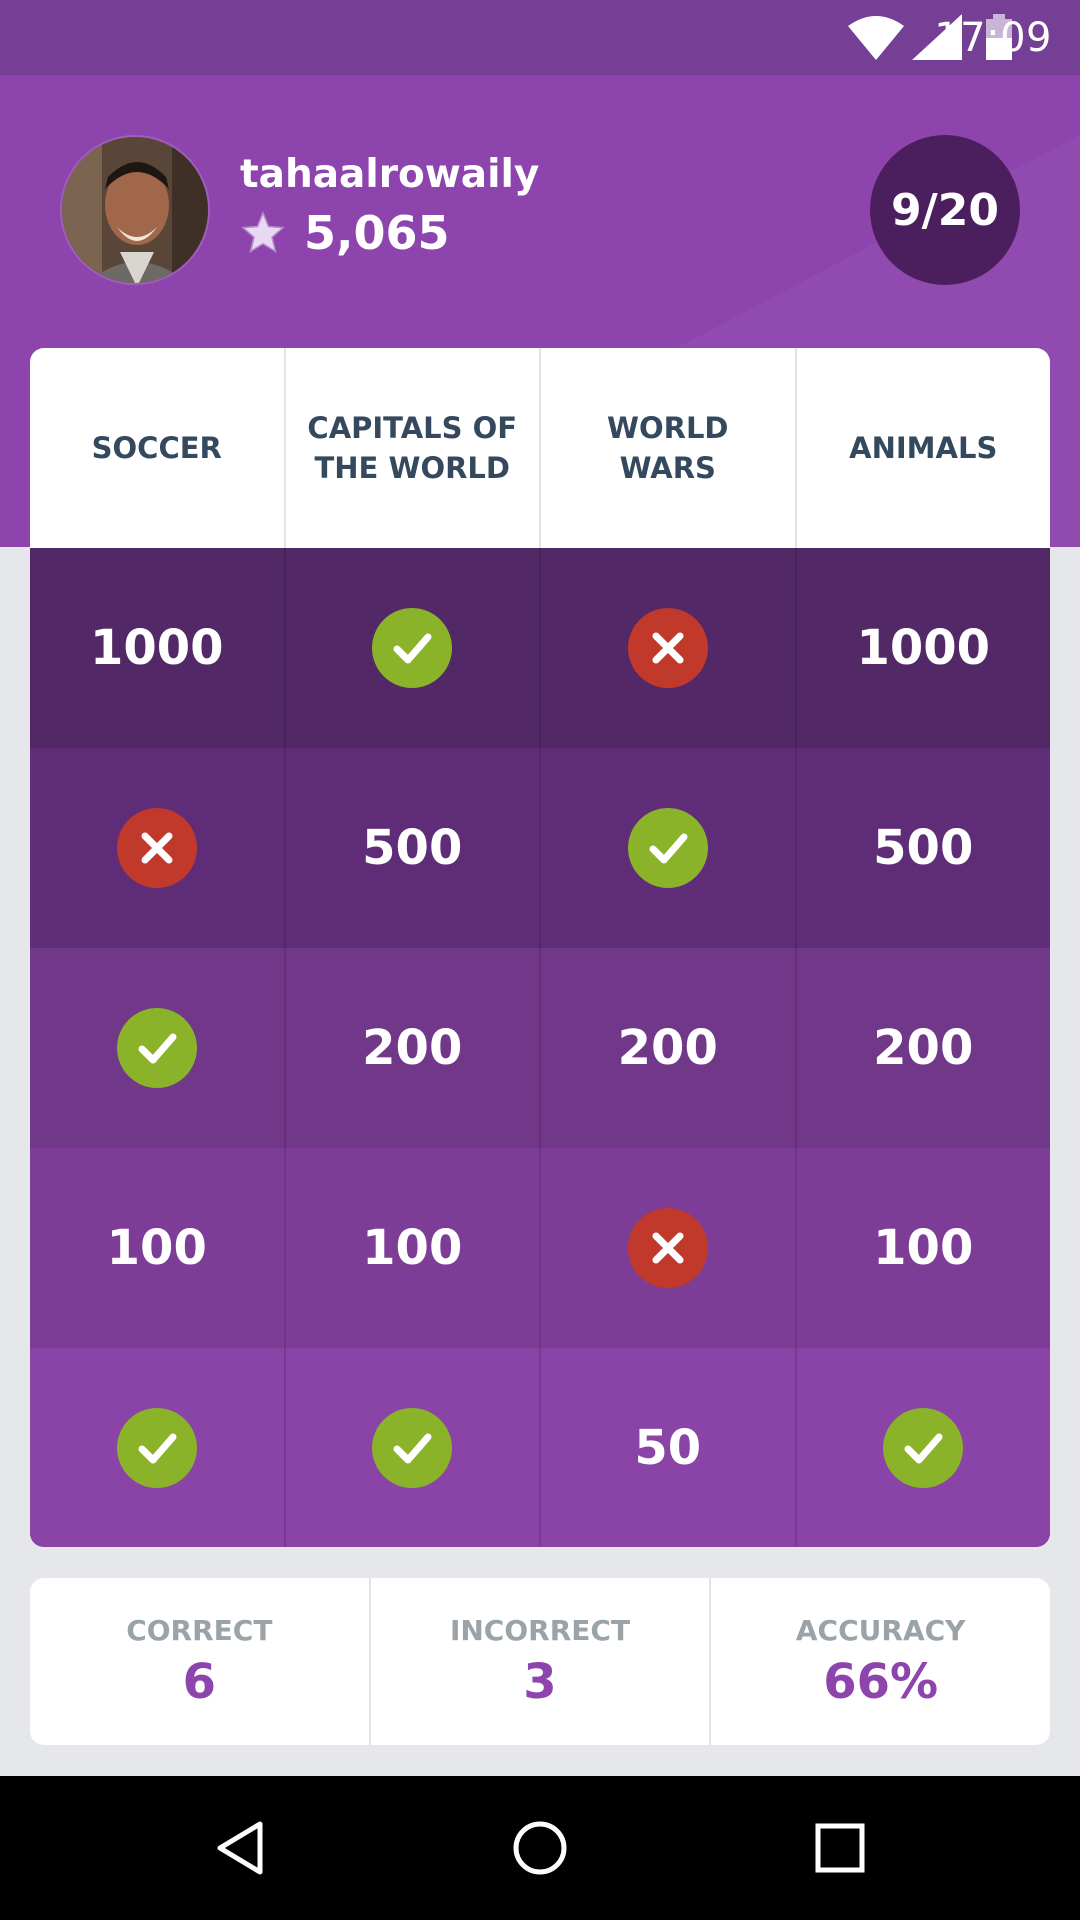 The width and height of the screenshot is (1080, 1920). I want to click on home-icon, so click(540, 1848).